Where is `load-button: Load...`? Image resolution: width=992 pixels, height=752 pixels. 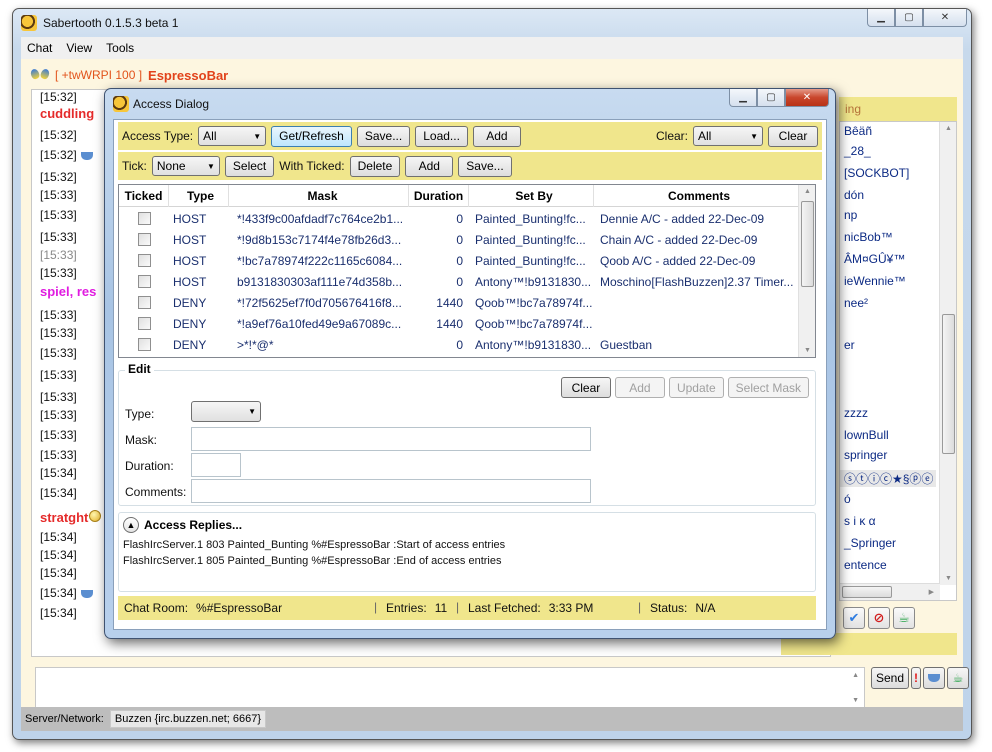
load-button: Load... is located at coordinates (441, 136).